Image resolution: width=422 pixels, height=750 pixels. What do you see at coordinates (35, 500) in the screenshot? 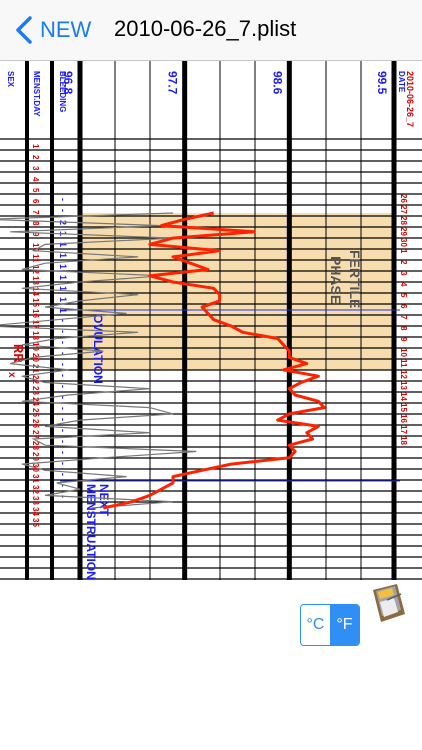
I see `menst-day-value: 33` at bounding box center [35, 500].